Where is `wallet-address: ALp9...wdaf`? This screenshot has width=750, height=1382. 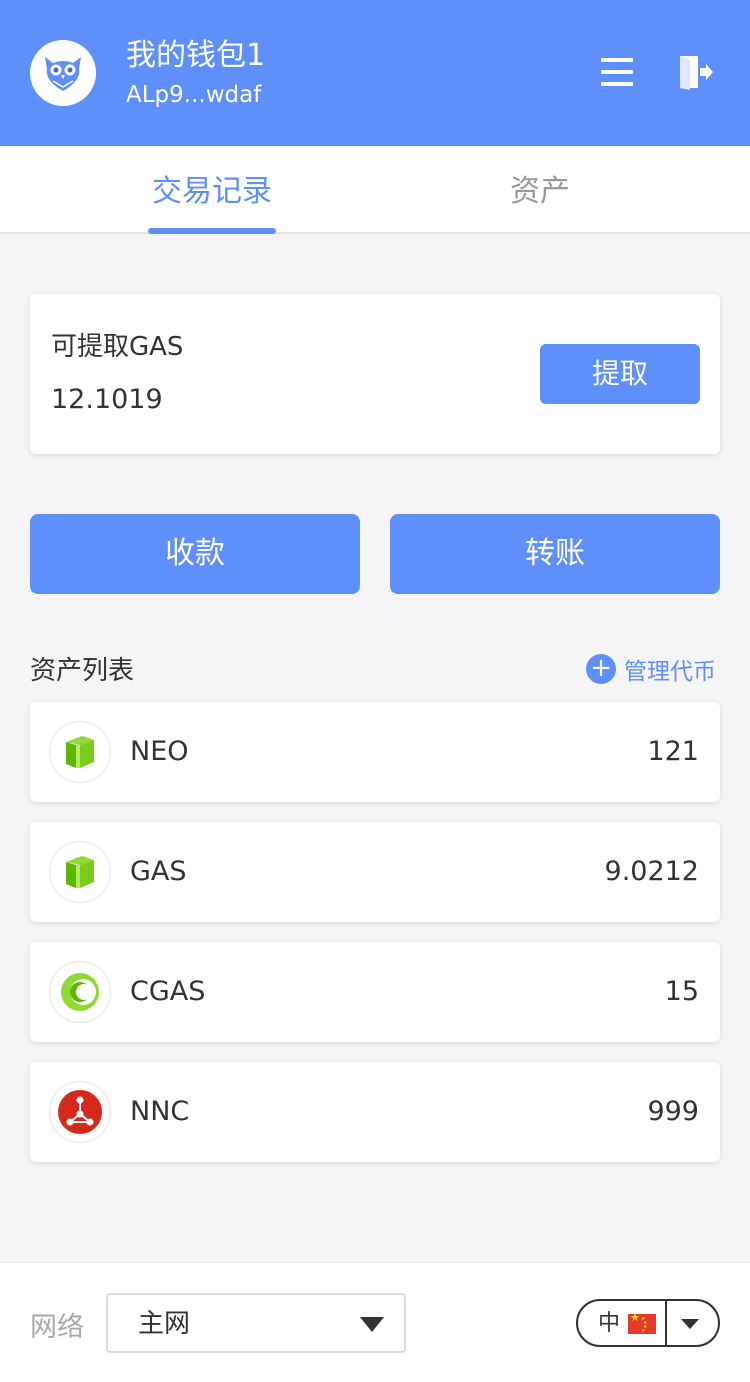 wallet-address: ALp9...wdaf is located at coordinates (193, 95).